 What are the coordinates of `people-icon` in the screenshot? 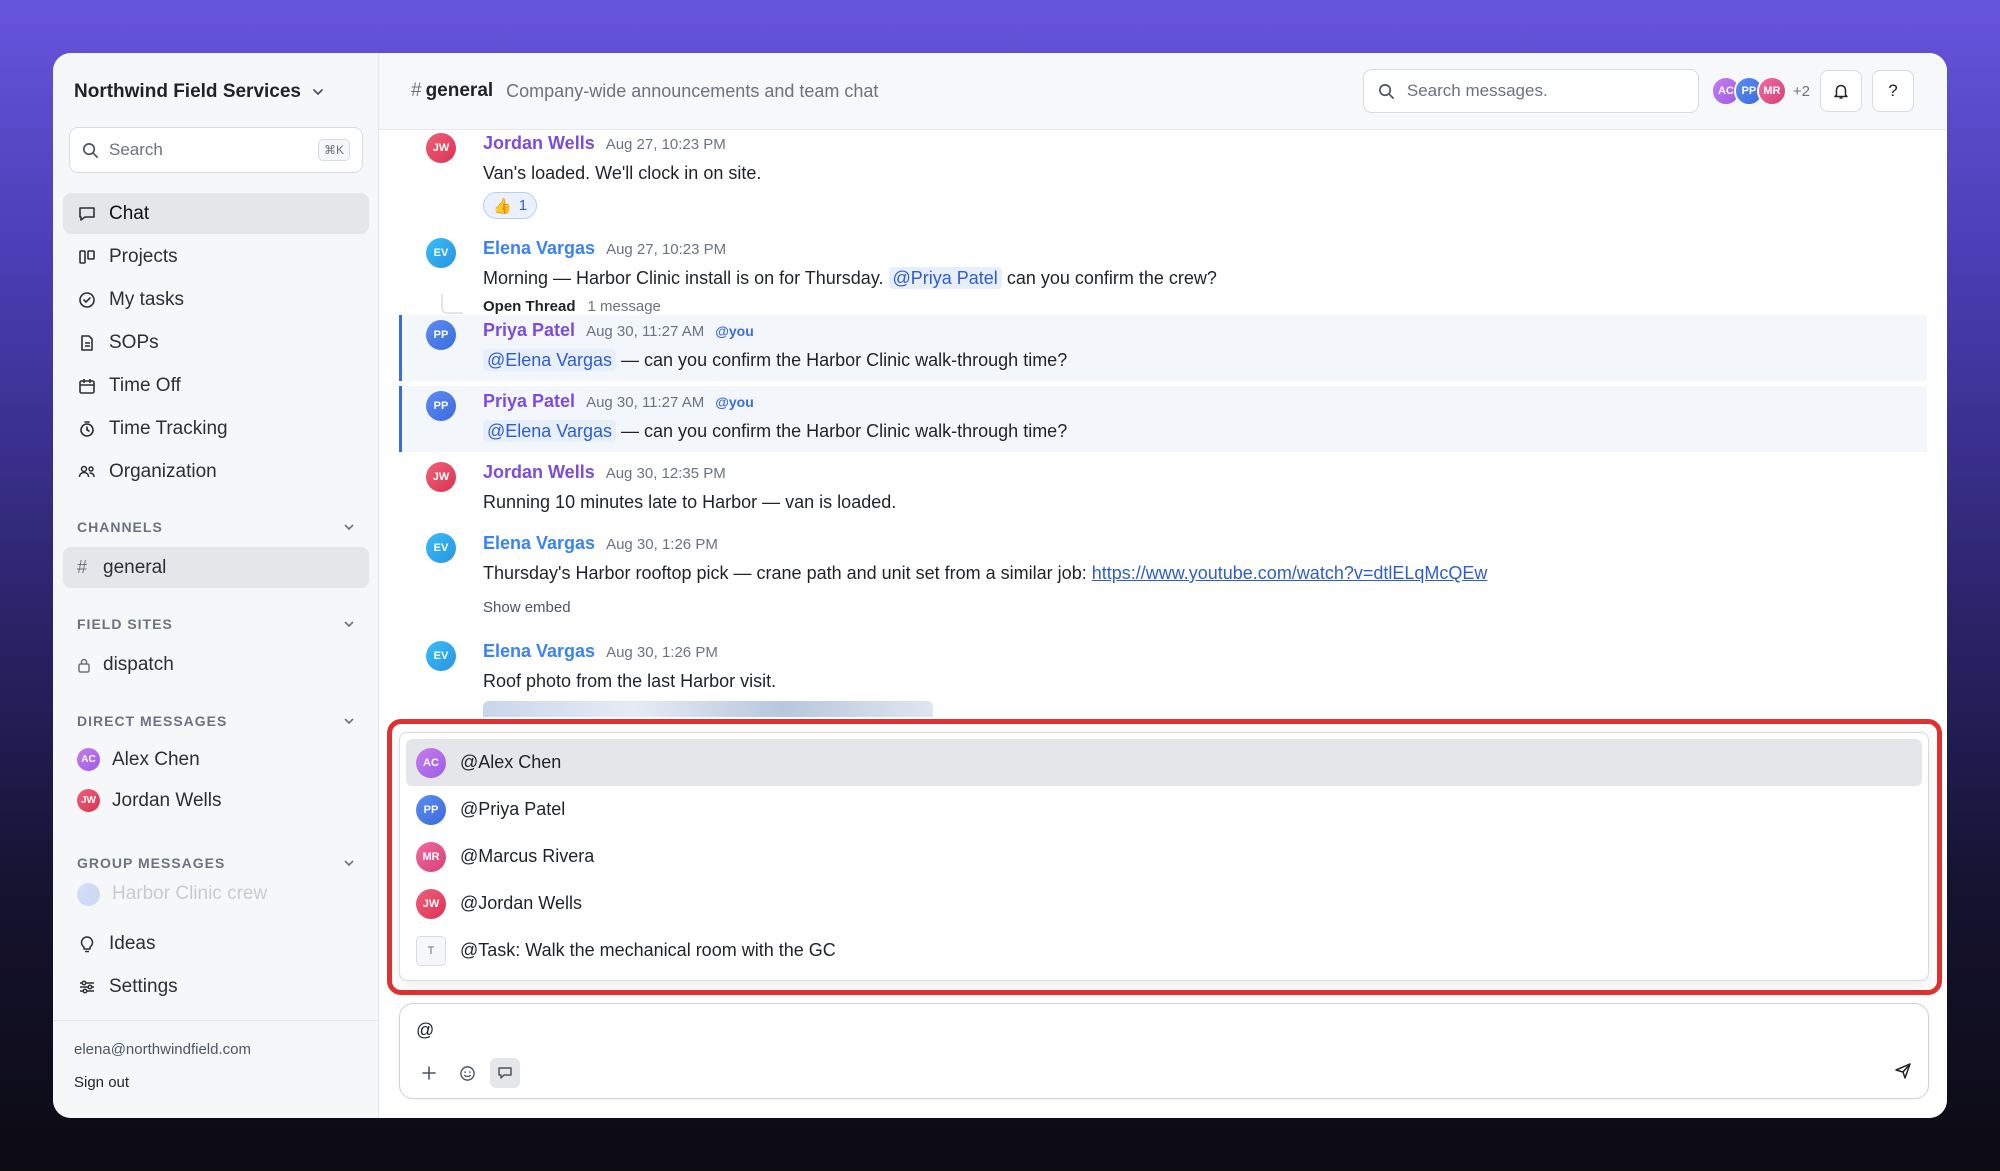 It's located at (86, 471).